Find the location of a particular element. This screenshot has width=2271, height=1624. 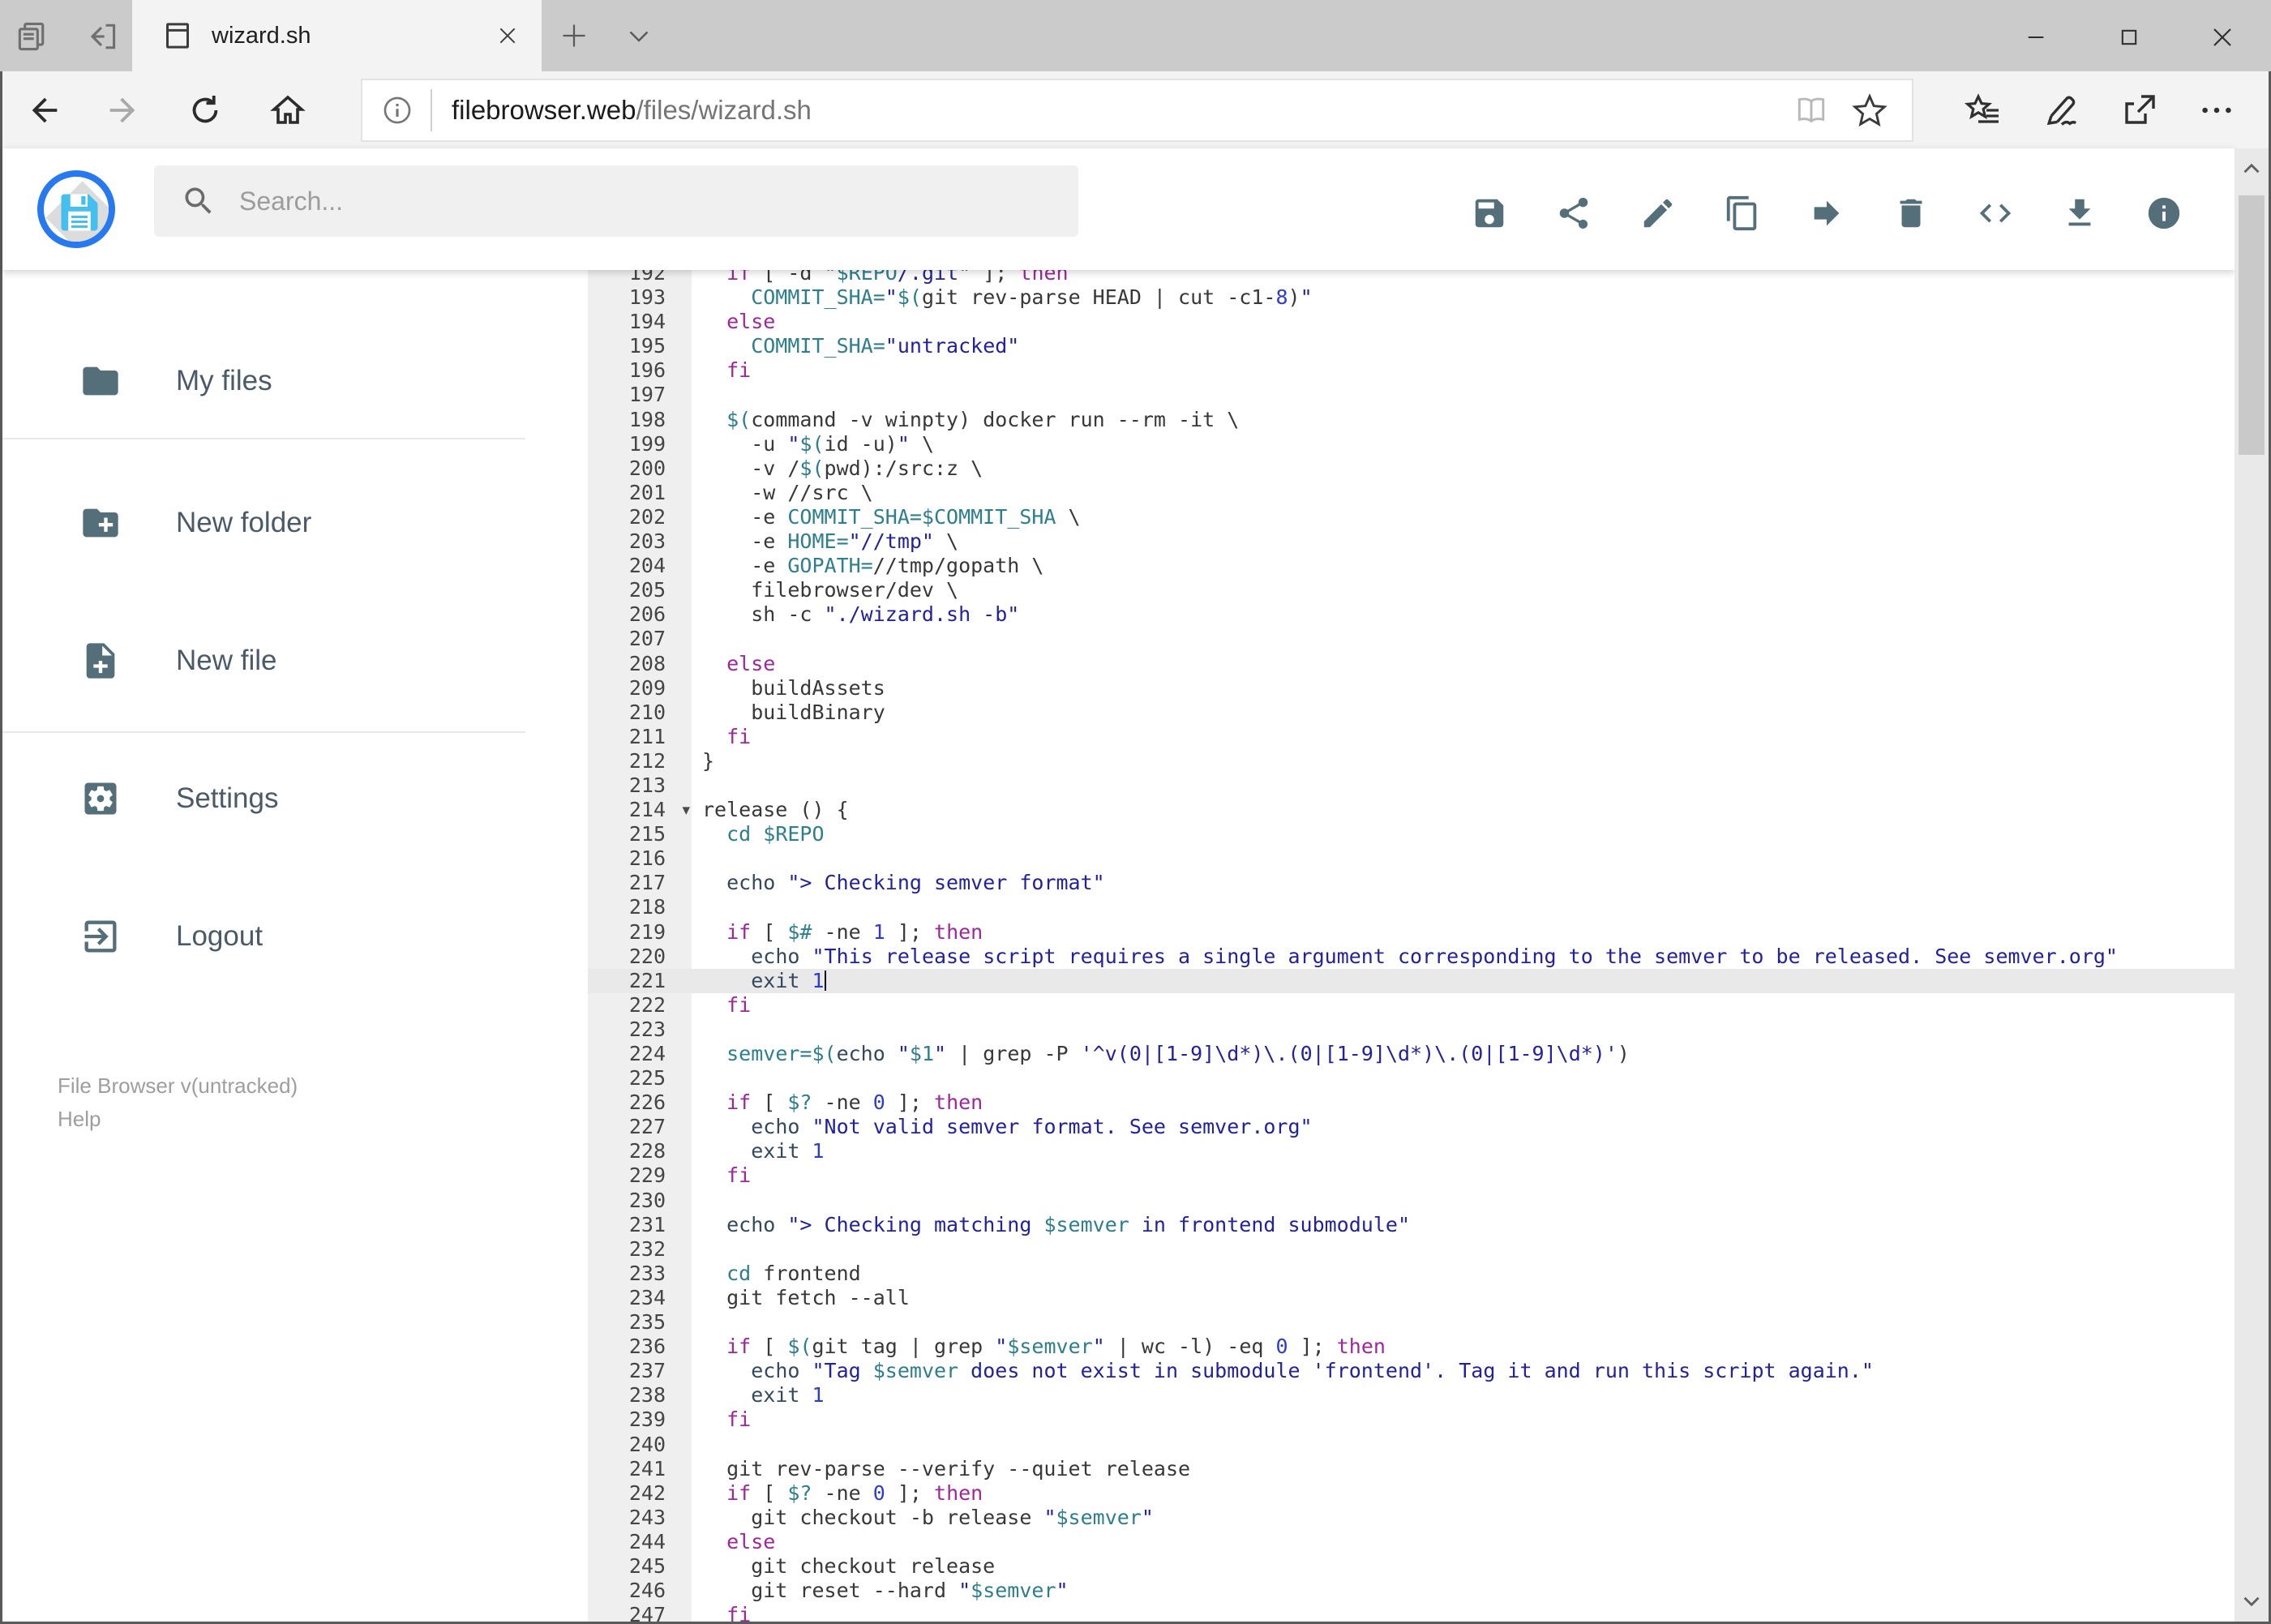

code-line: 245 git checkout release is located at coordinates (1413, 1566).